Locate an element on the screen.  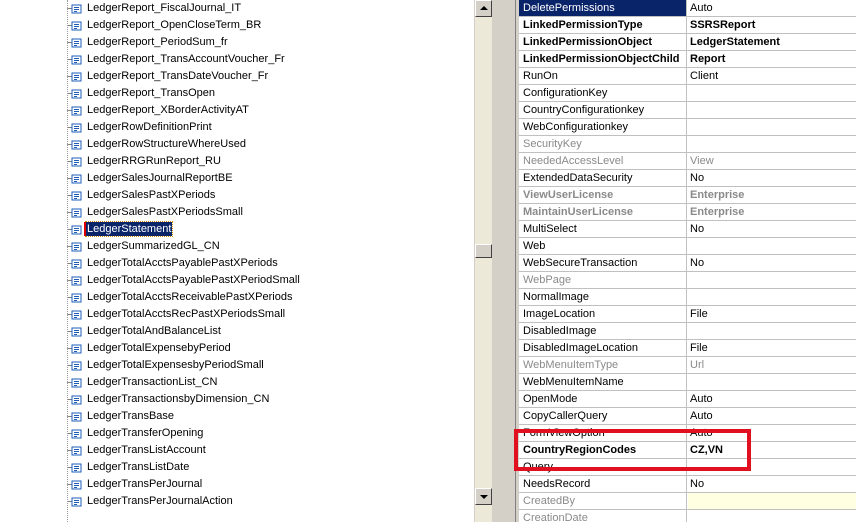
tree-item: LedgerReport_XBorderActivityAT is located at coordinates (237, 110).